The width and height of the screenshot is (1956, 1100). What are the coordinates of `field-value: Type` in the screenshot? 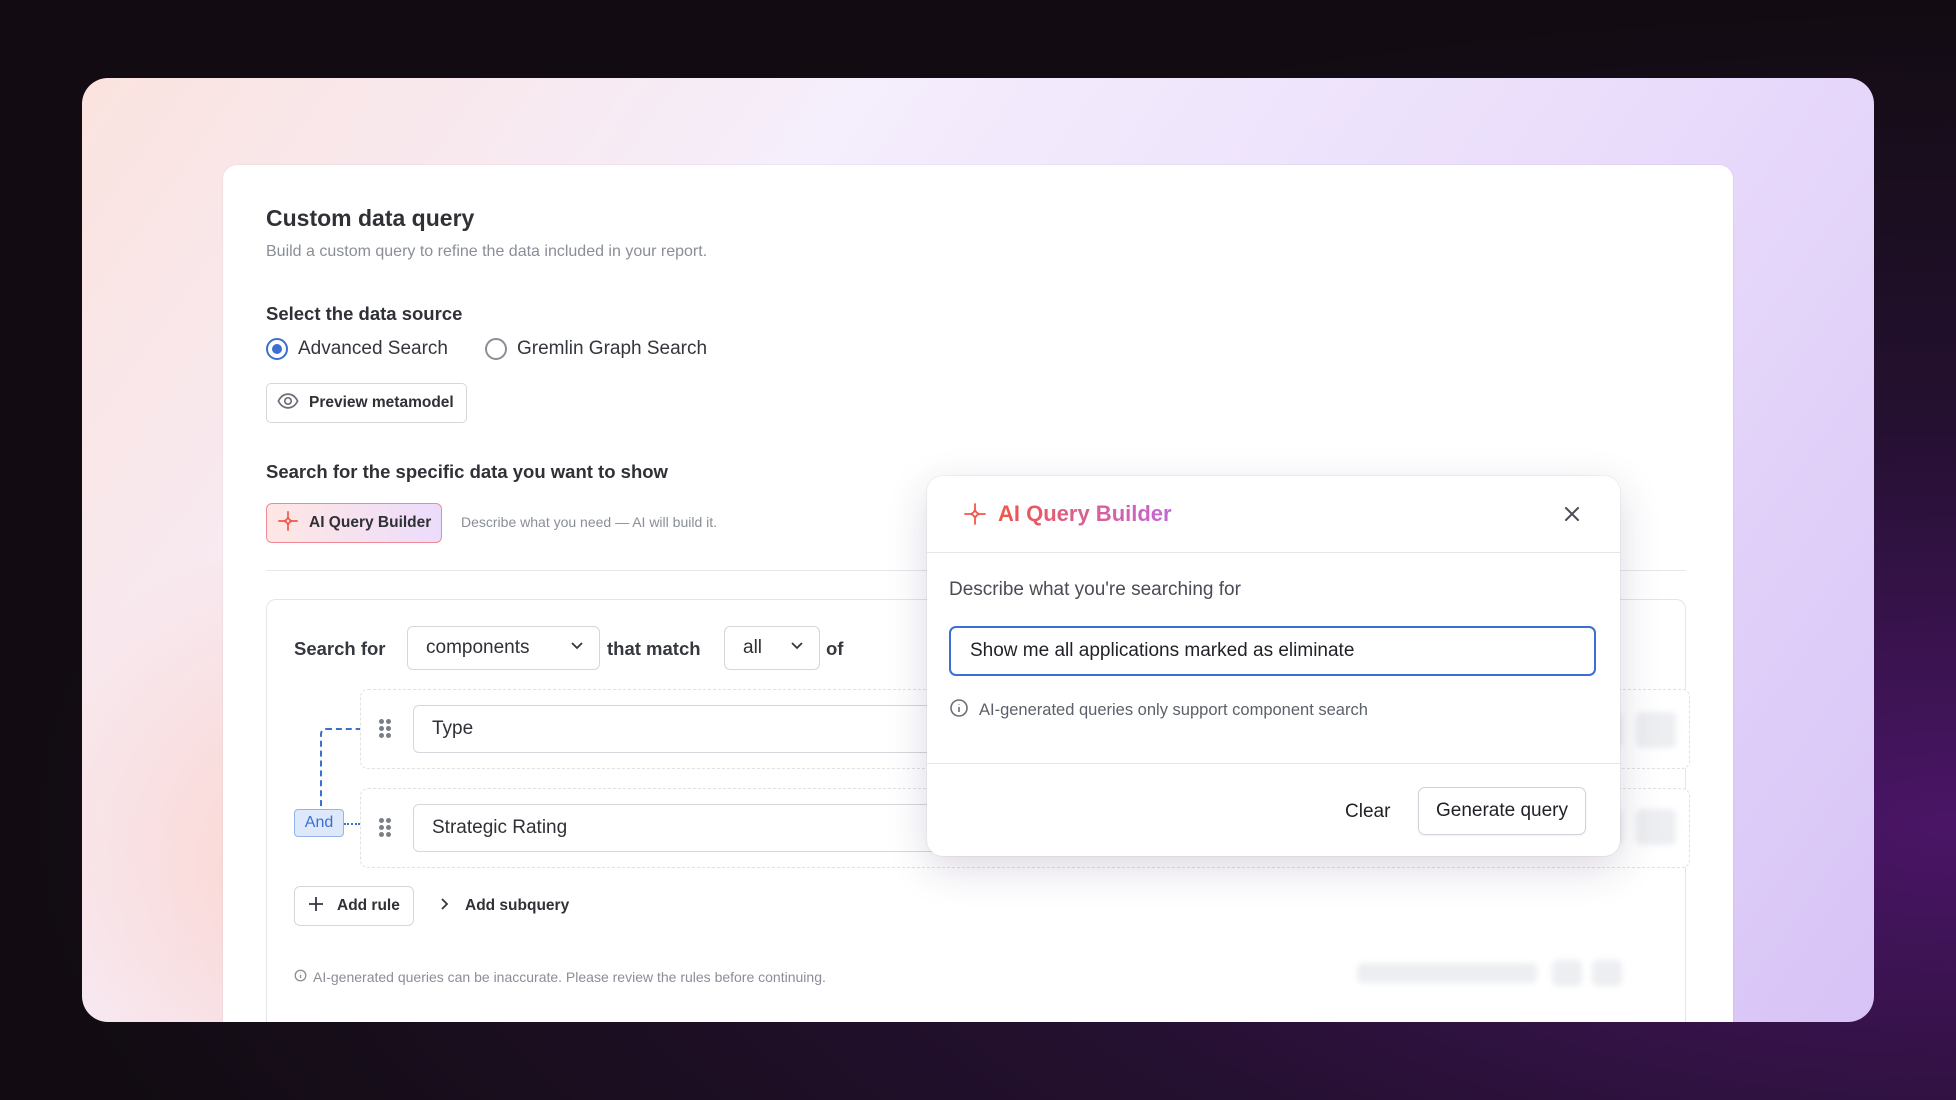 It's located at (453, 728).